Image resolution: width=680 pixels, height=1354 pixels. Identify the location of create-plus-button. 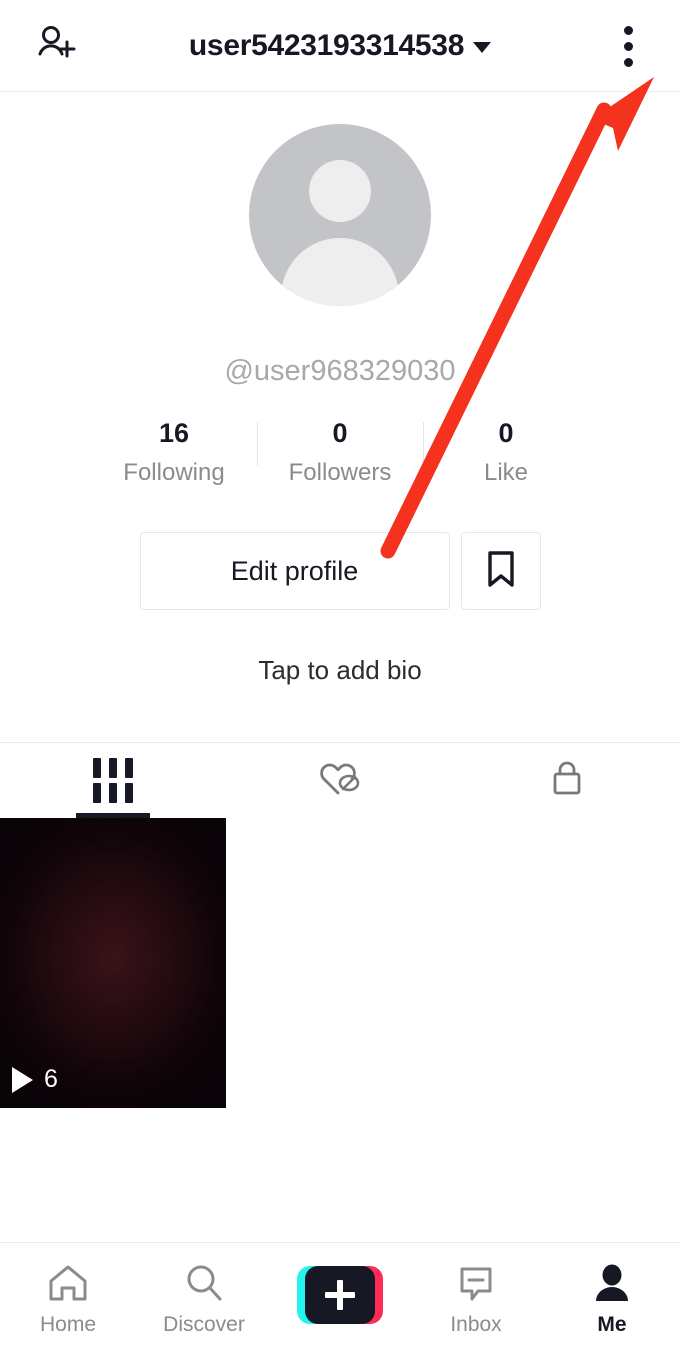
(340, 1294).